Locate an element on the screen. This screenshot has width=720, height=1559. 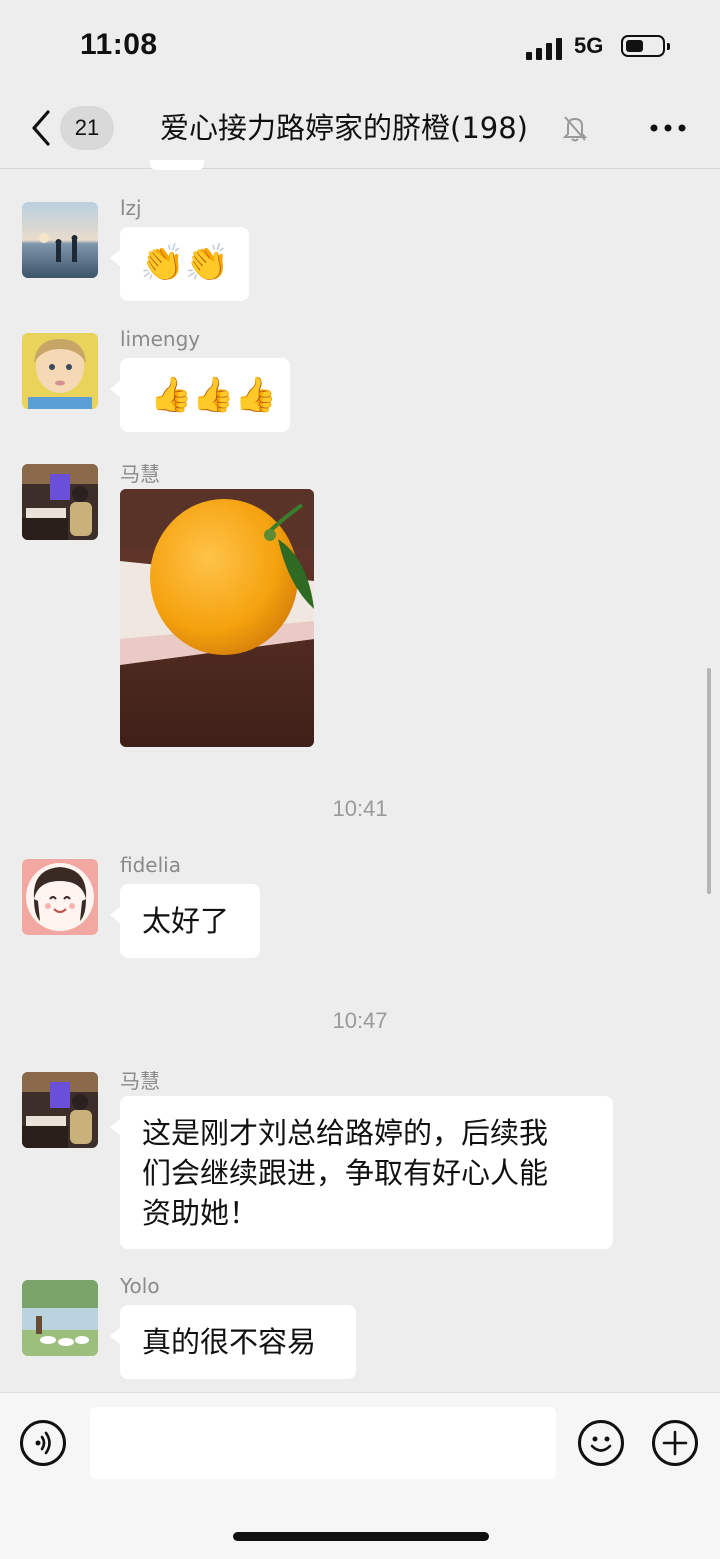
sender-name: limengy is located at coordinates (160, 339).